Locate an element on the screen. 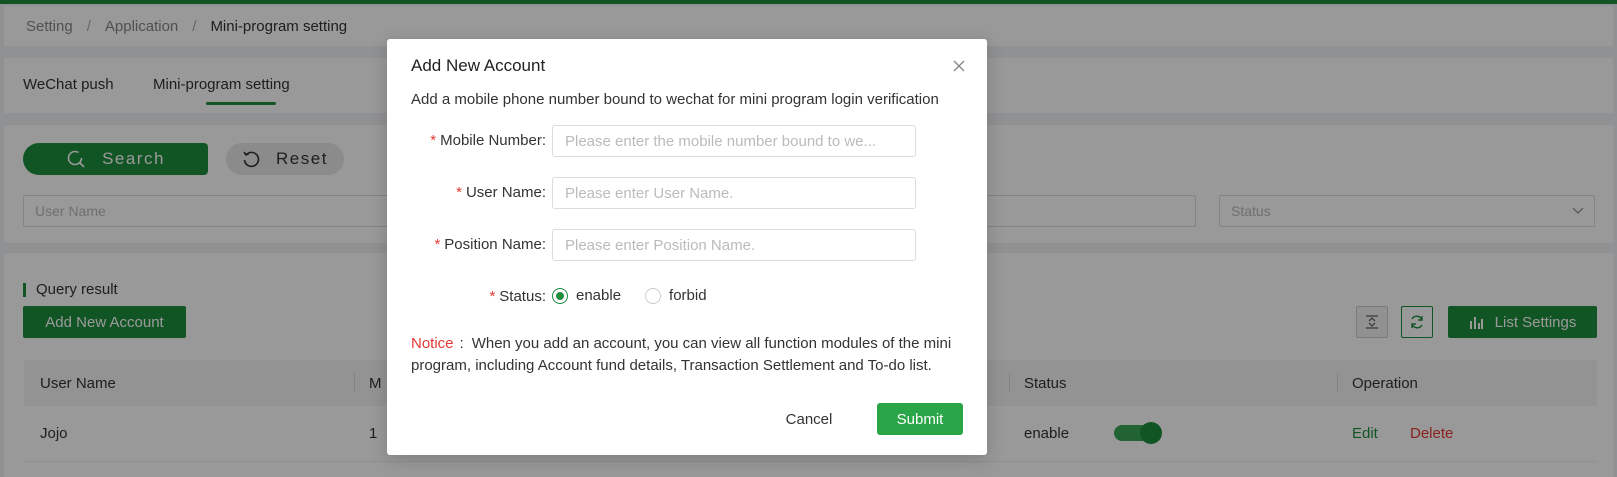 The height and width of the screenshot is (477, 1617). mobile-number-label: * Mobile Number: is located at coordinates (488, 140).